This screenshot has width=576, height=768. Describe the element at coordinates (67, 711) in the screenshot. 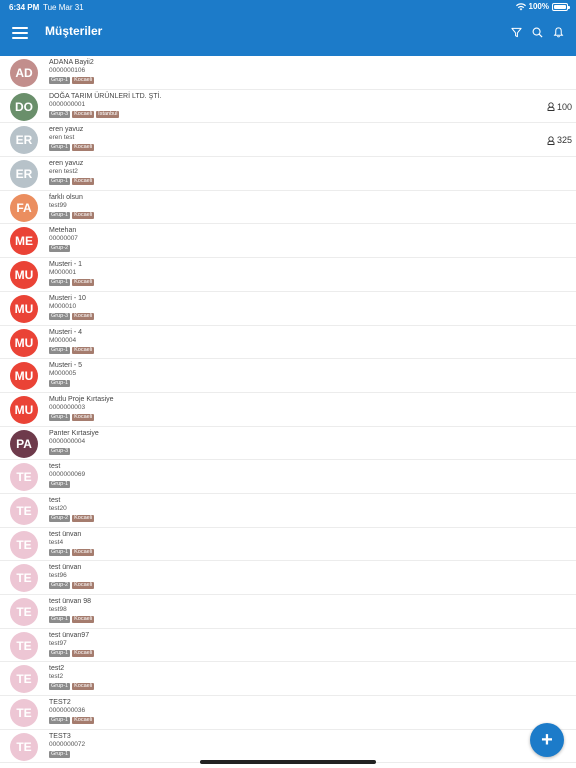

I see `customer-code: 0000000036` at that location.